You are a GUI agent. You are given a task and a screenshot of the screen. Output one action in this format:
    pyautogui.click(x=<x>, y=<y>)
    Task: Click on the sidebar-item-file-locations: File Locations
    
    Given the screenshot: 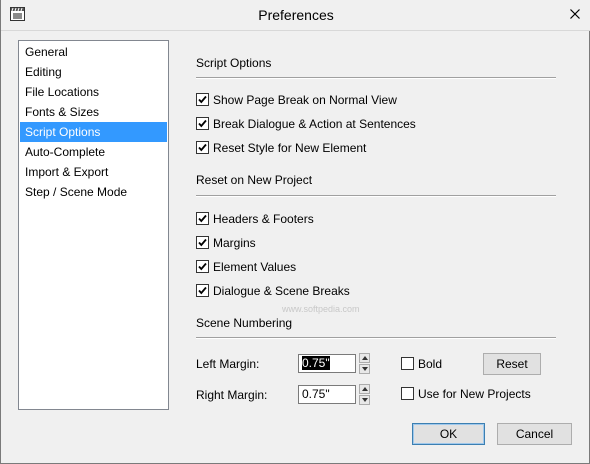 What is the action you would take?
    pyautogui.click(x=93, y=92)
    